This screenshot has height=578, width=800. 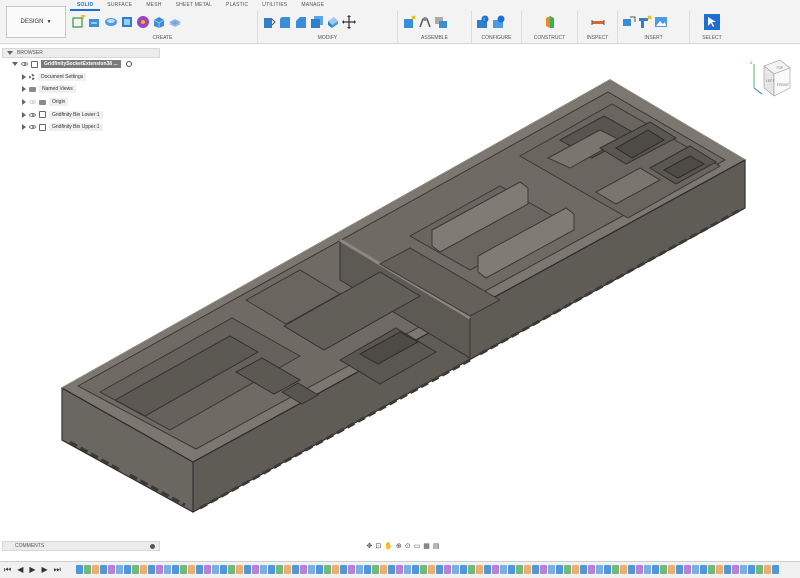 I want to click on configure-group-label: CONFIGURE, so click(x=496, y=38).